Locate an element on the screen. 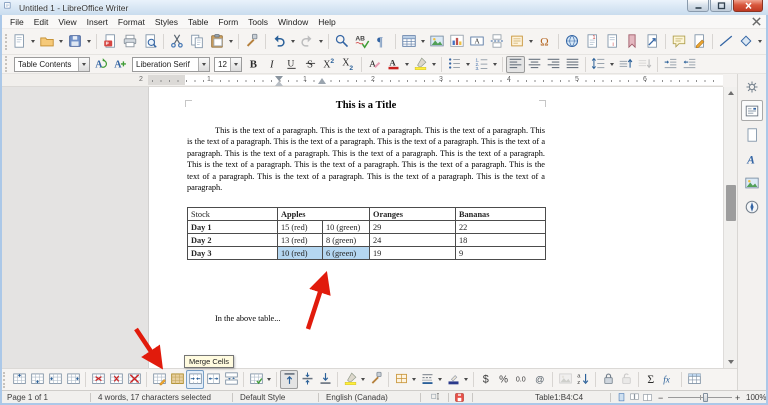 This screenshot has width=768, height=405. table-row-label-cell: Day 1 is located at coordinates (232, 227).